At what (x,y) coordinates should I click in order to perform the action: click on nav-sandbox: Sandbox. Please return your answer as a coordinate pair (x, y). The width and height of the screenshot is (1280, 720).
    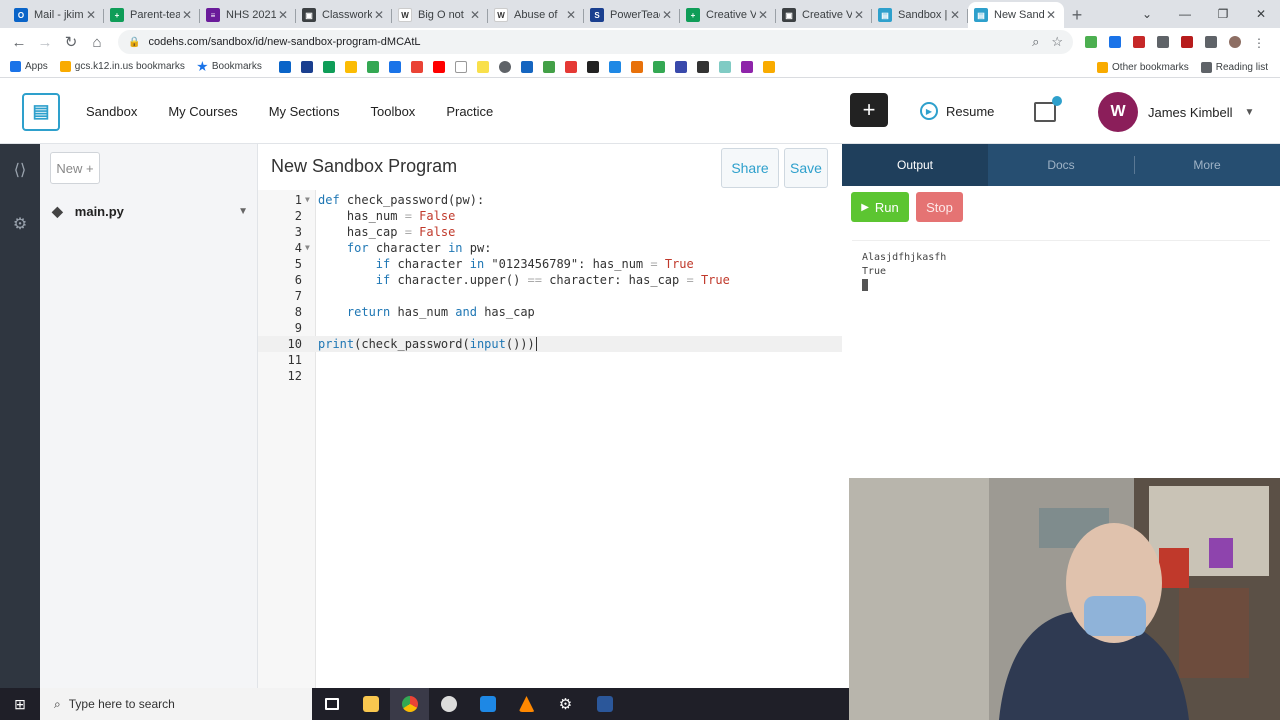
    Looking at the image, I should click on (111, 111).